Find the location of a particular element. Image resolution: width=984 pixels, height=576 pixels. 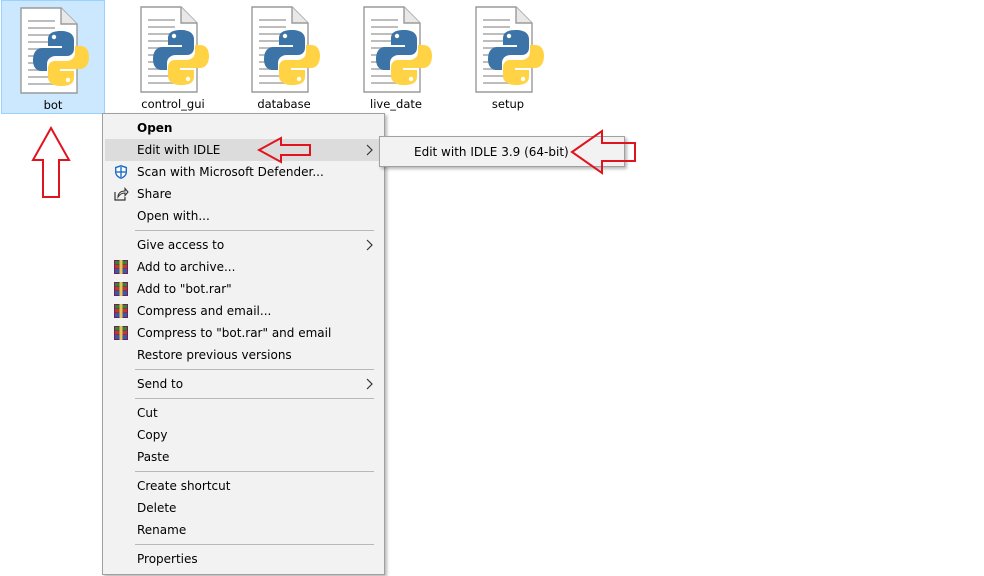

menu-item-label: Restore previous versions is located at coordinates (214, 355).